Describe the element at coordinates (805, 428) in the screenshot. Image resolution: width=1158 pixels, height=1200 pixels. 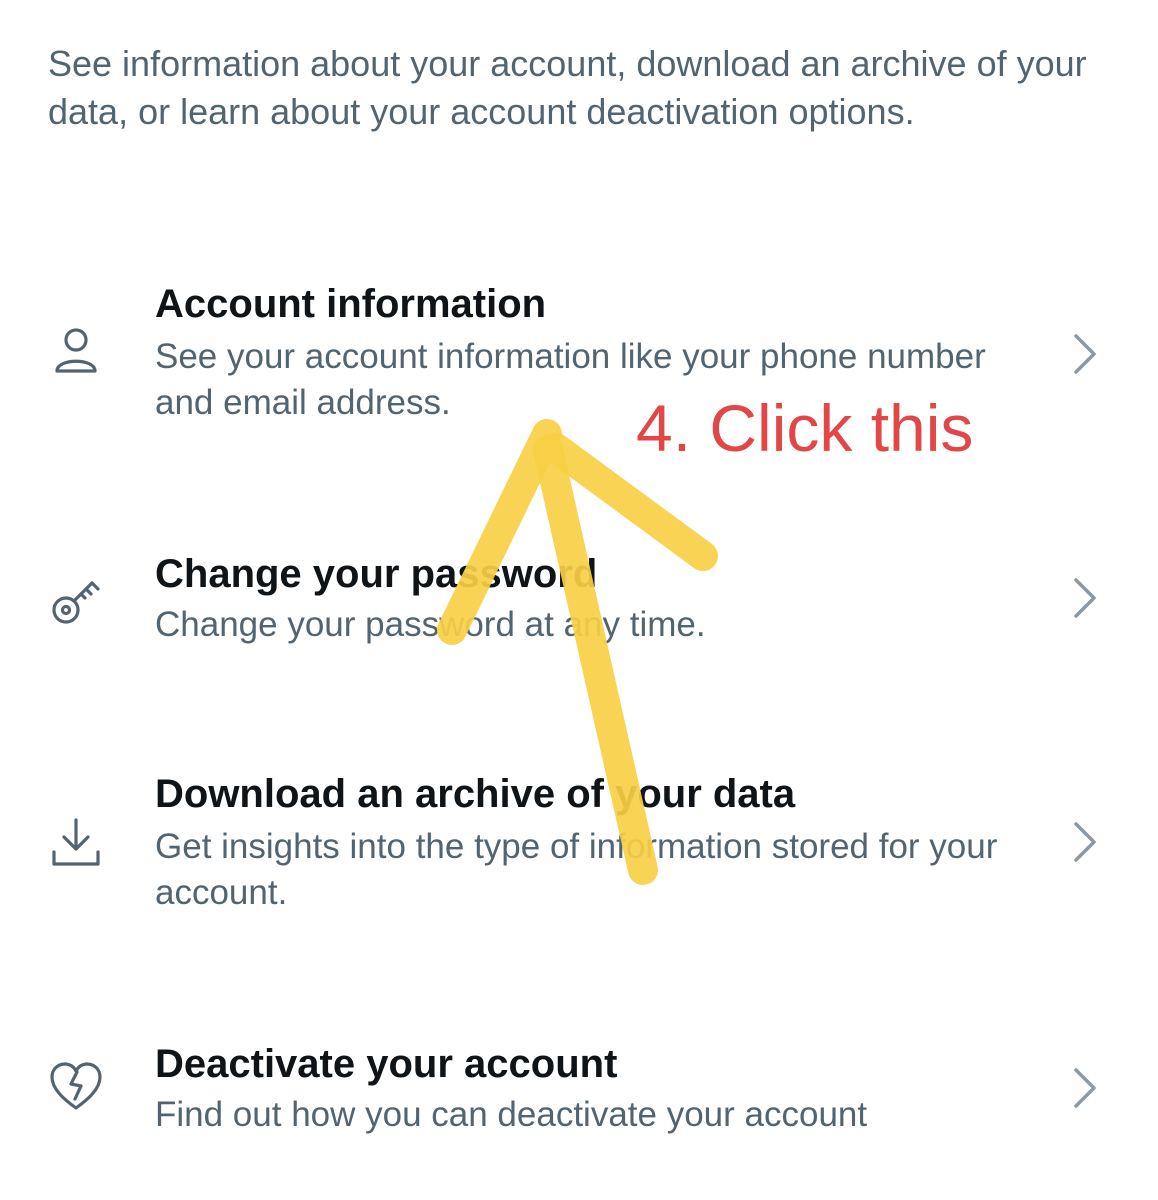
I see `annotation-label: 4. Click this` at that location.